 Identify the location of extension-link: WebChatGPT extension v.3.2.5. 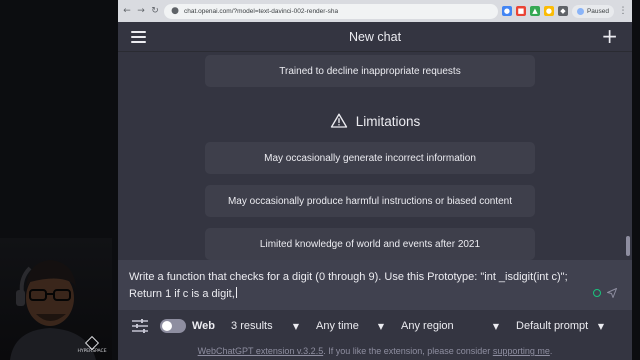
(261, 351).